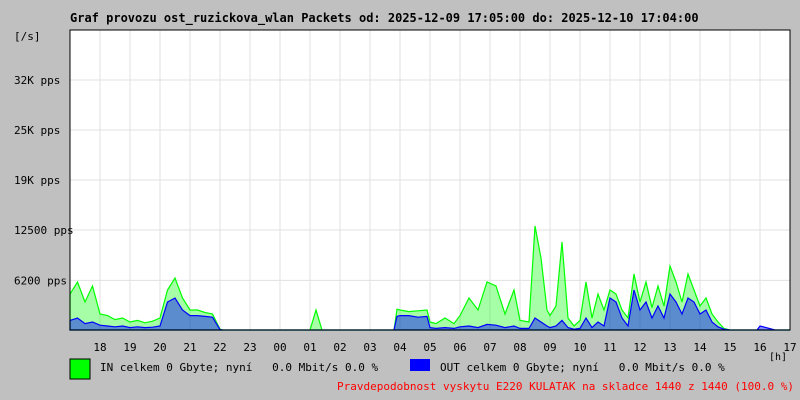  Describe the element at coordinates (549, 347) in the screenshot. I see `x-tick-label: 09` at that location.